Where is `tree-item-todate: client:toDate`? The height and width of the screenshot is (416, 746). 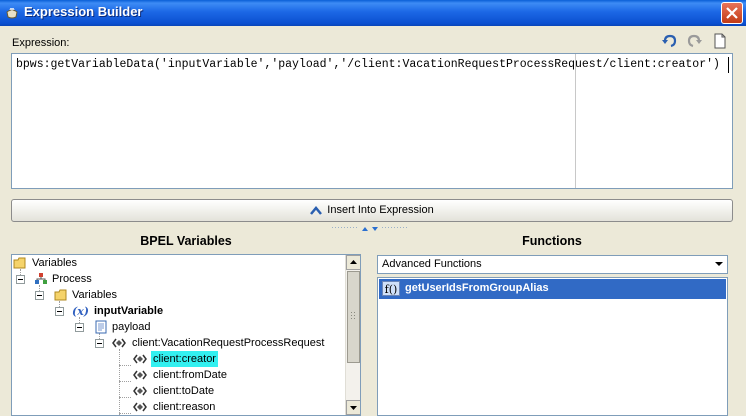
tree-item-todate: client:toDate is located at coordinates (172, 391).